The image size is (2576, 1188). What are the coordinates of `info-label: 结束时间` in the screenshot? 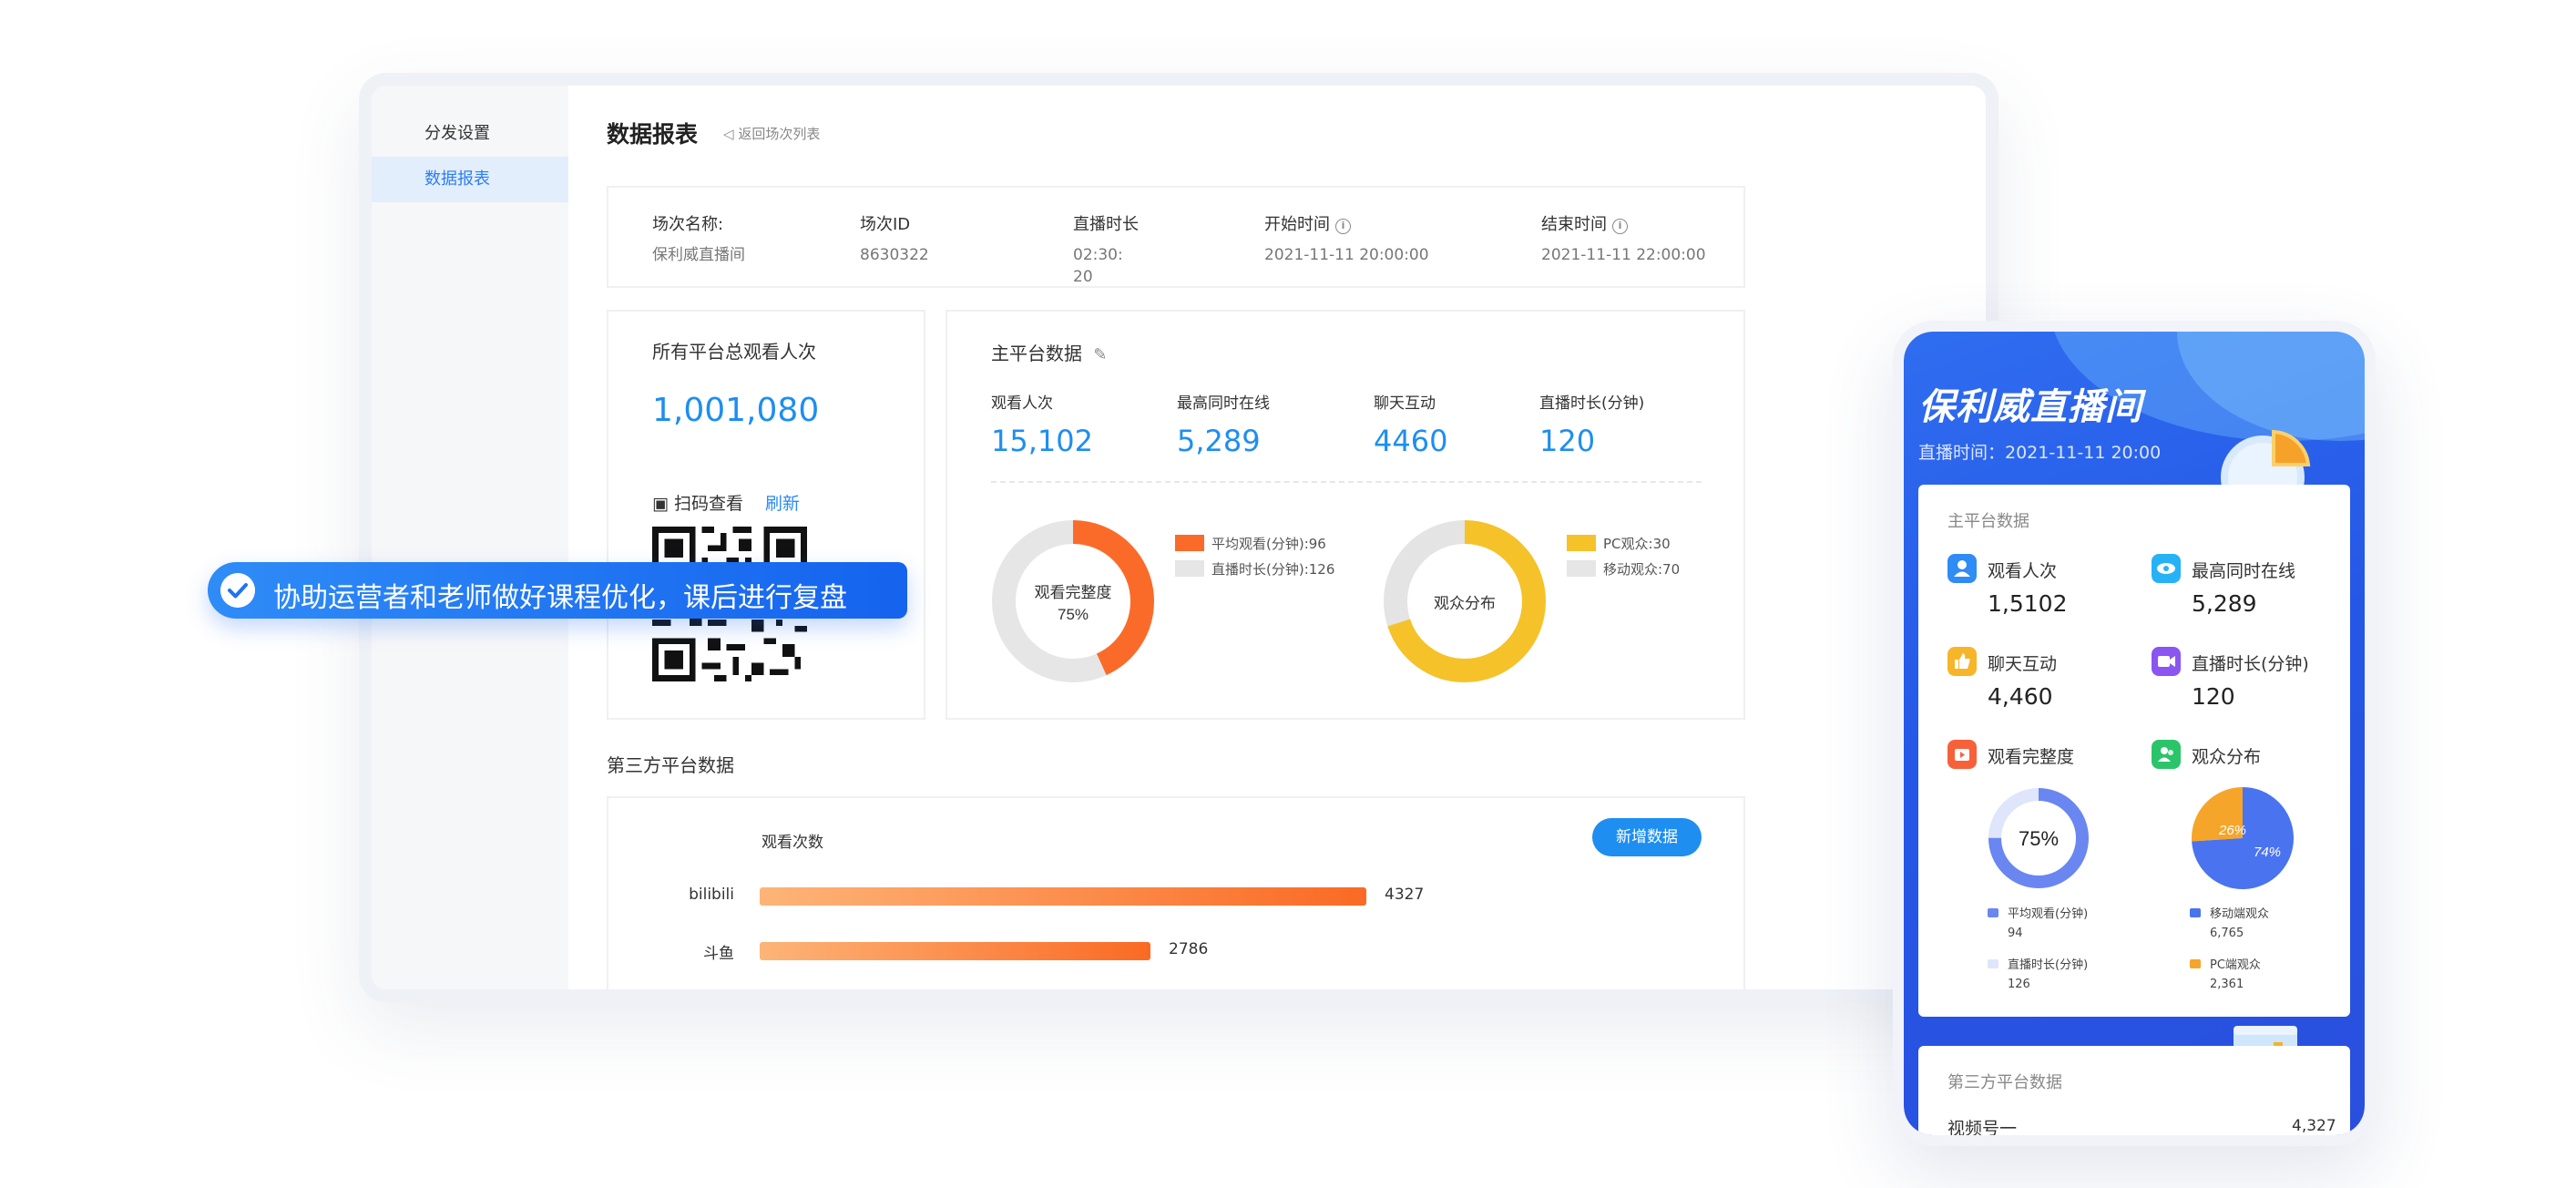 It's located at (1574, 224).